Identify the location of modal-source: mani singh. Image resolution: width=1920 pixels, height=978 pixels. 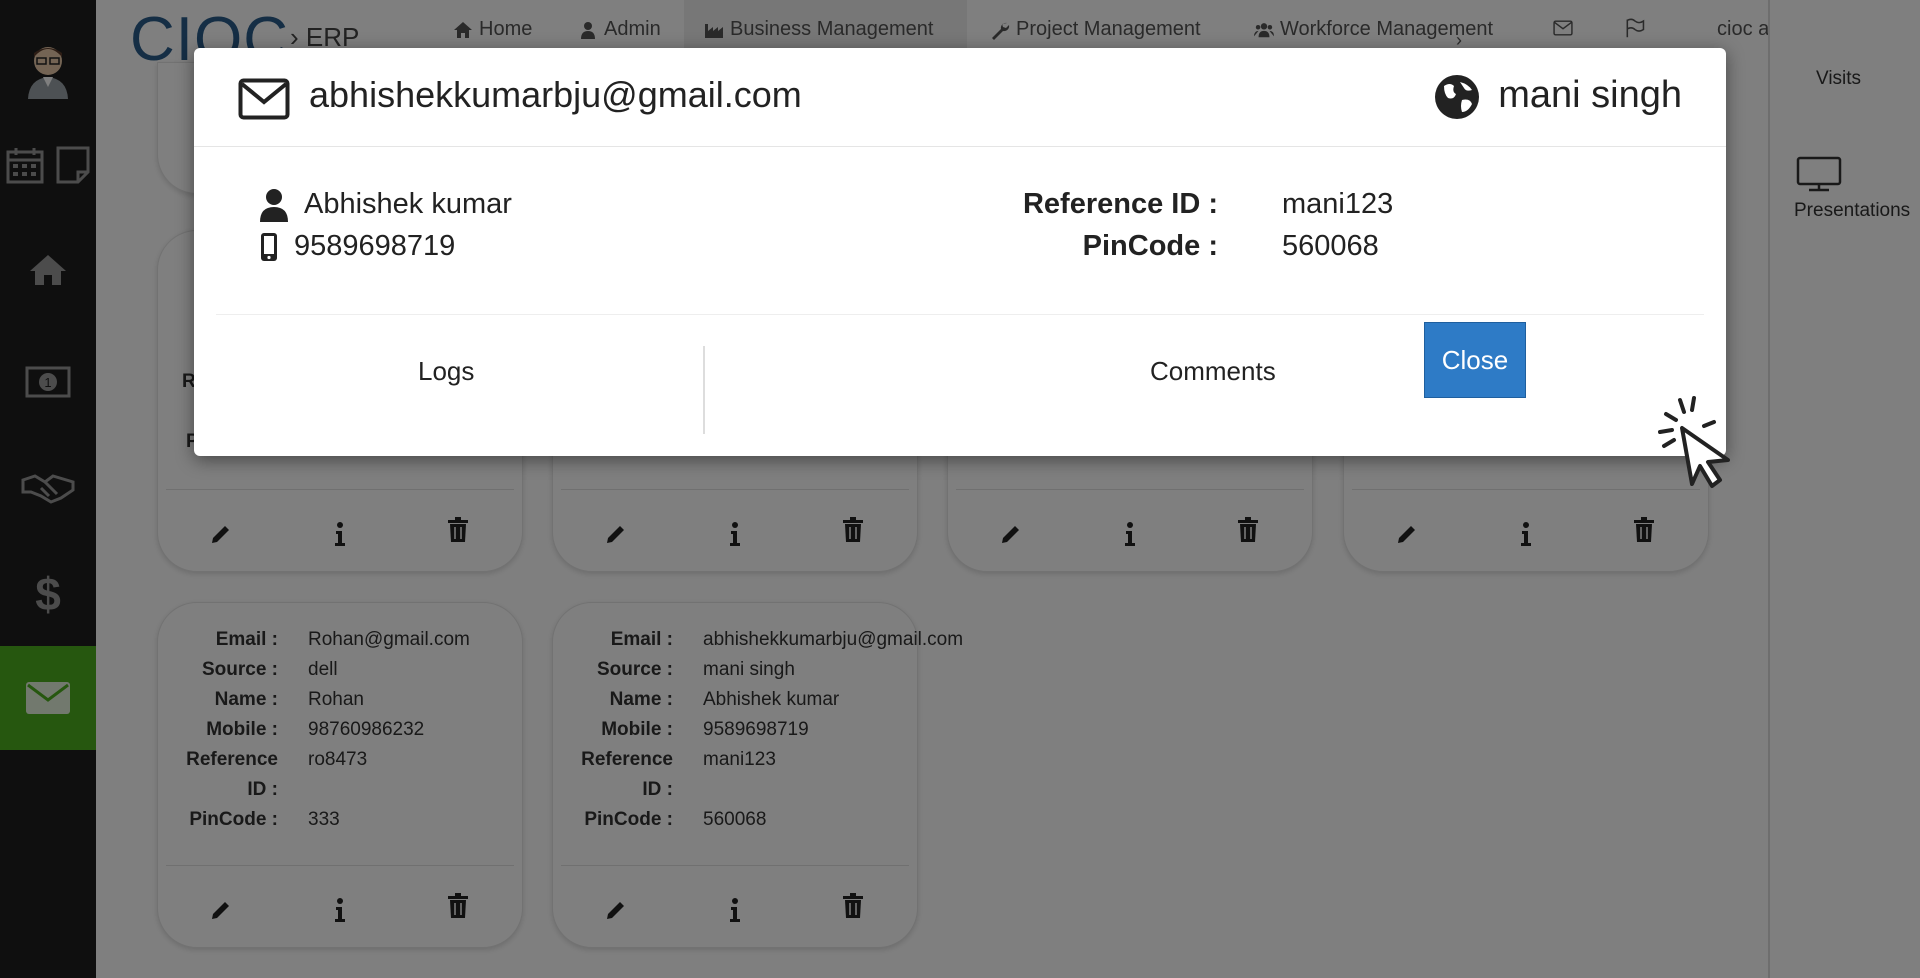
(1590, 95).